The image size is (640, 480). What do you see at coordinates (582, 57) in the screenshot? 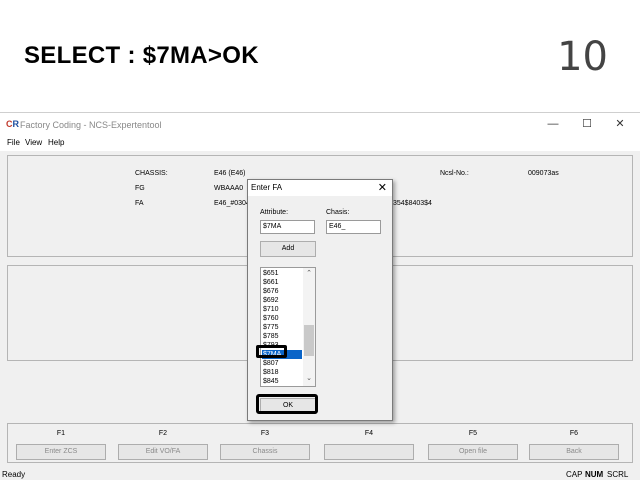
I see `slide-page-number: 10` at bounding box center [582, 57].